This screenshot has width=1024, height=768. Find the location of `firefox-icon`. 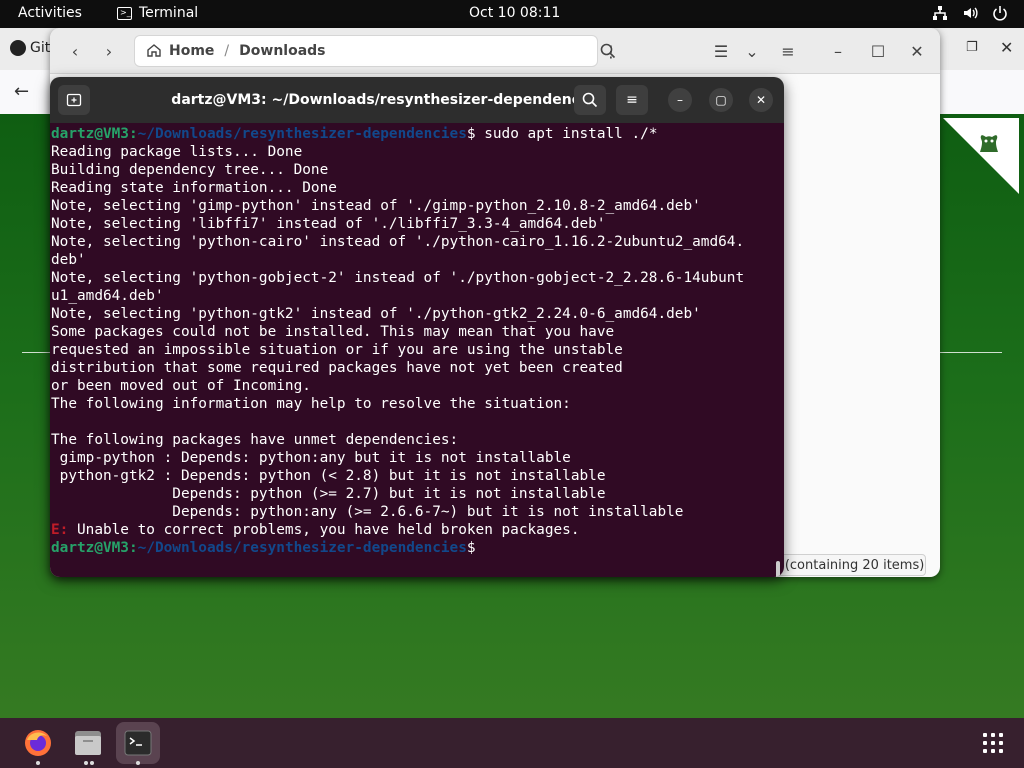

firefox-icon is located at coordinates (38, 743).